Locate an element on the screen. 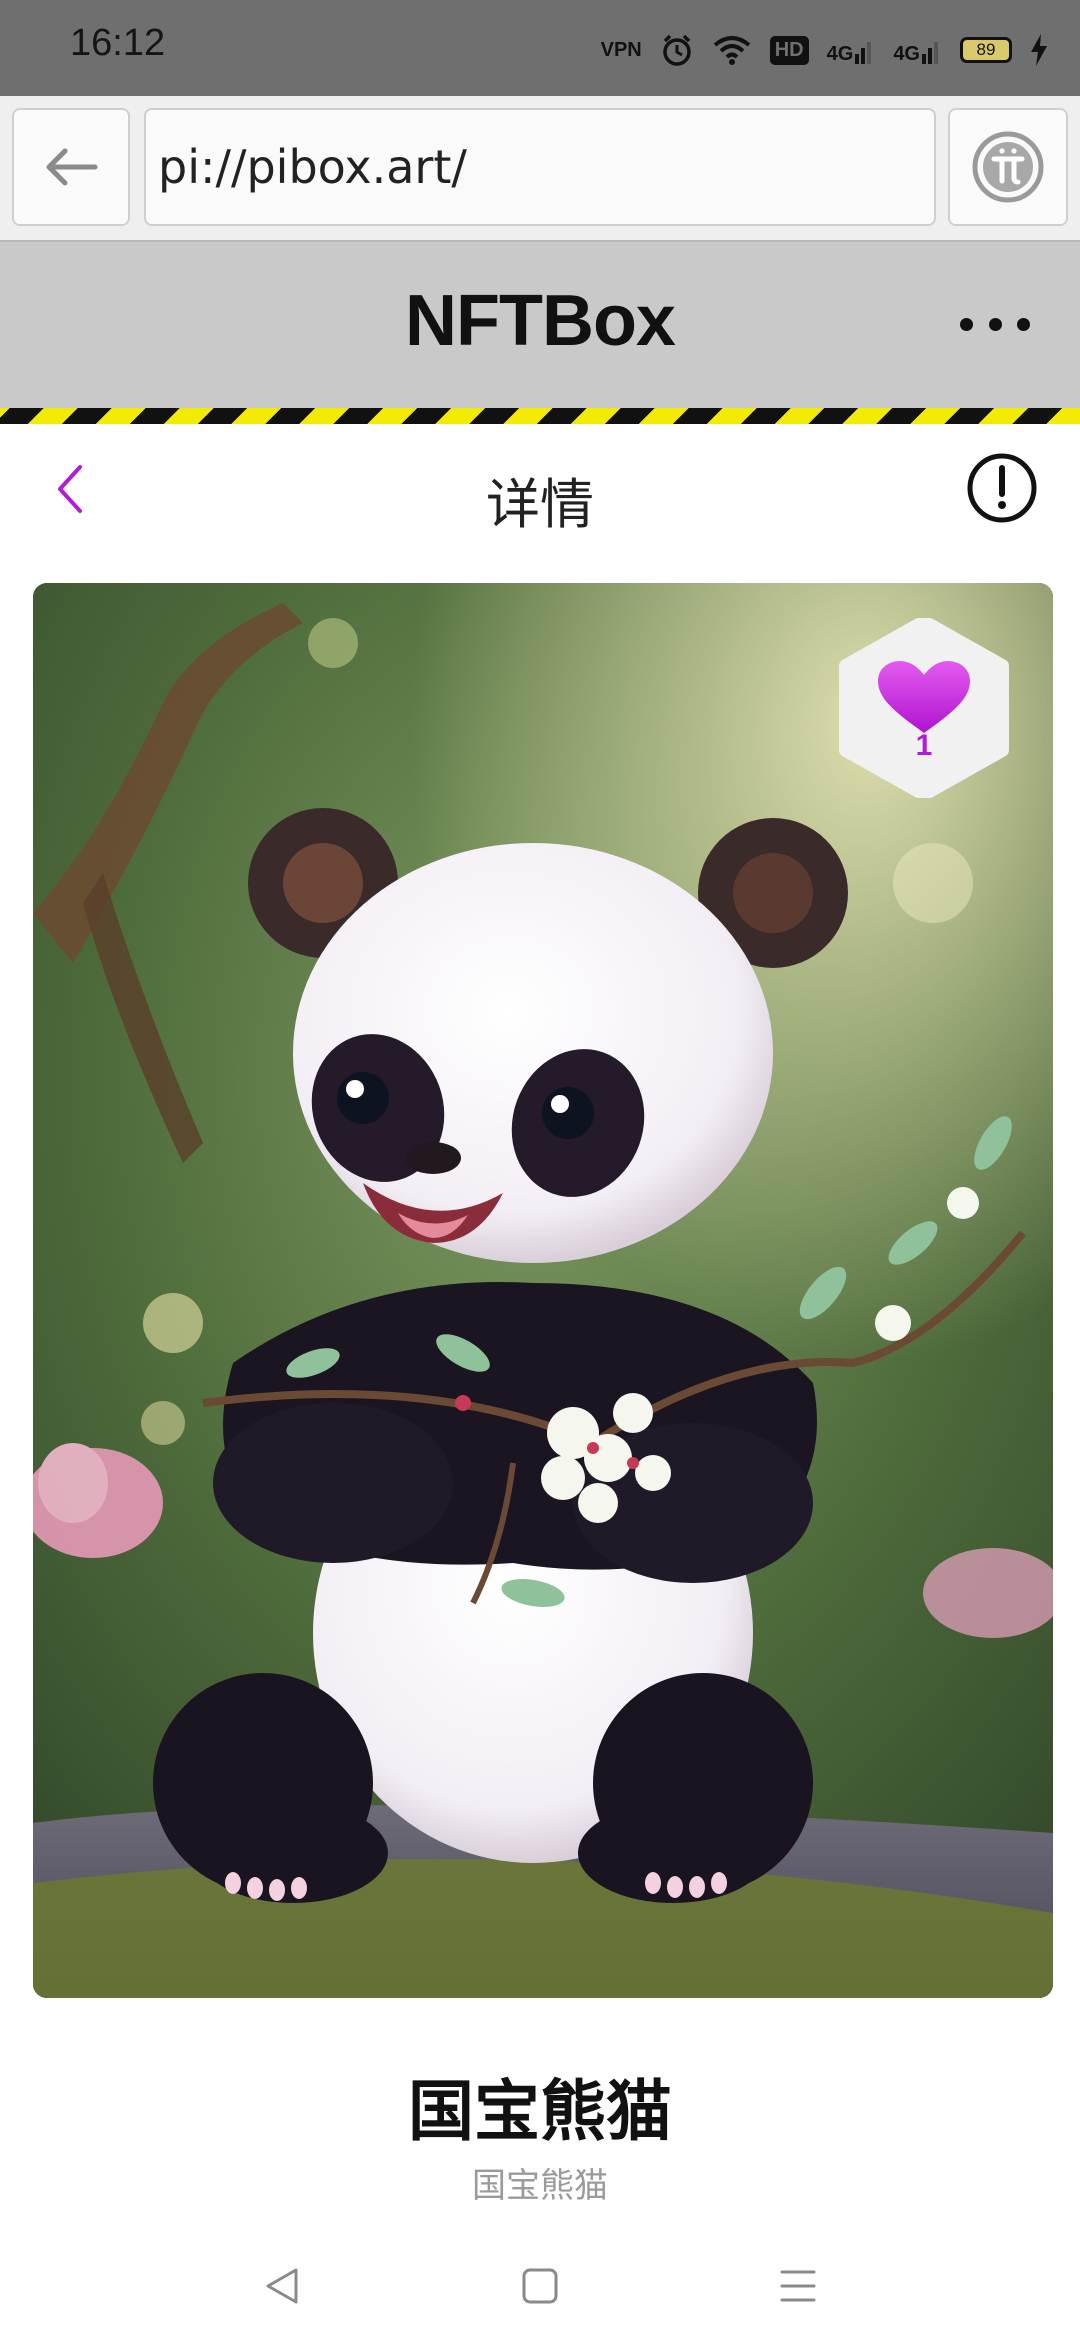 This screenshot has height=2340, width=1080. system-nav-bar is located at coordinates (540, 2280).